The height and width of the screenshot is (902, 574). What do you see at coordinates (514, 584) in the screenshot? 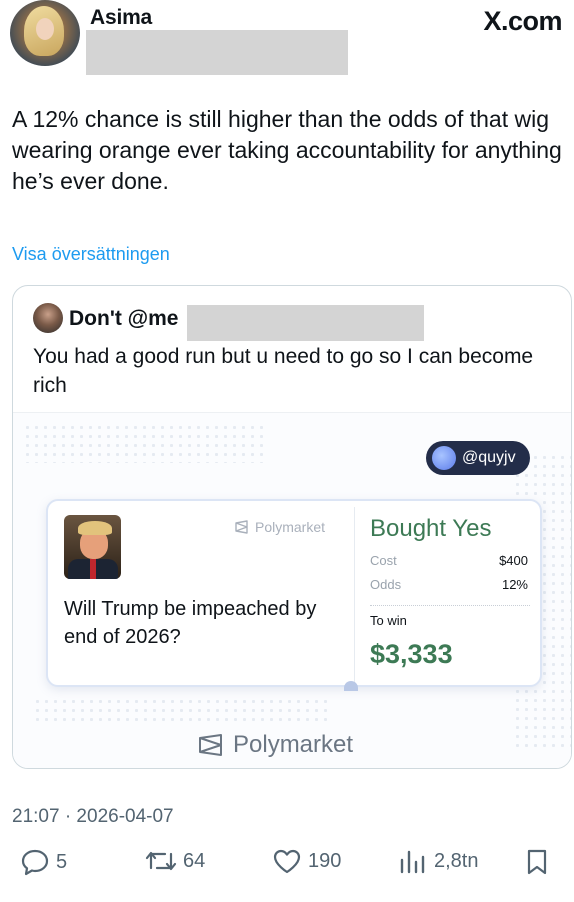
I see `odds-value: 12%` at bounding box center [514, 584].